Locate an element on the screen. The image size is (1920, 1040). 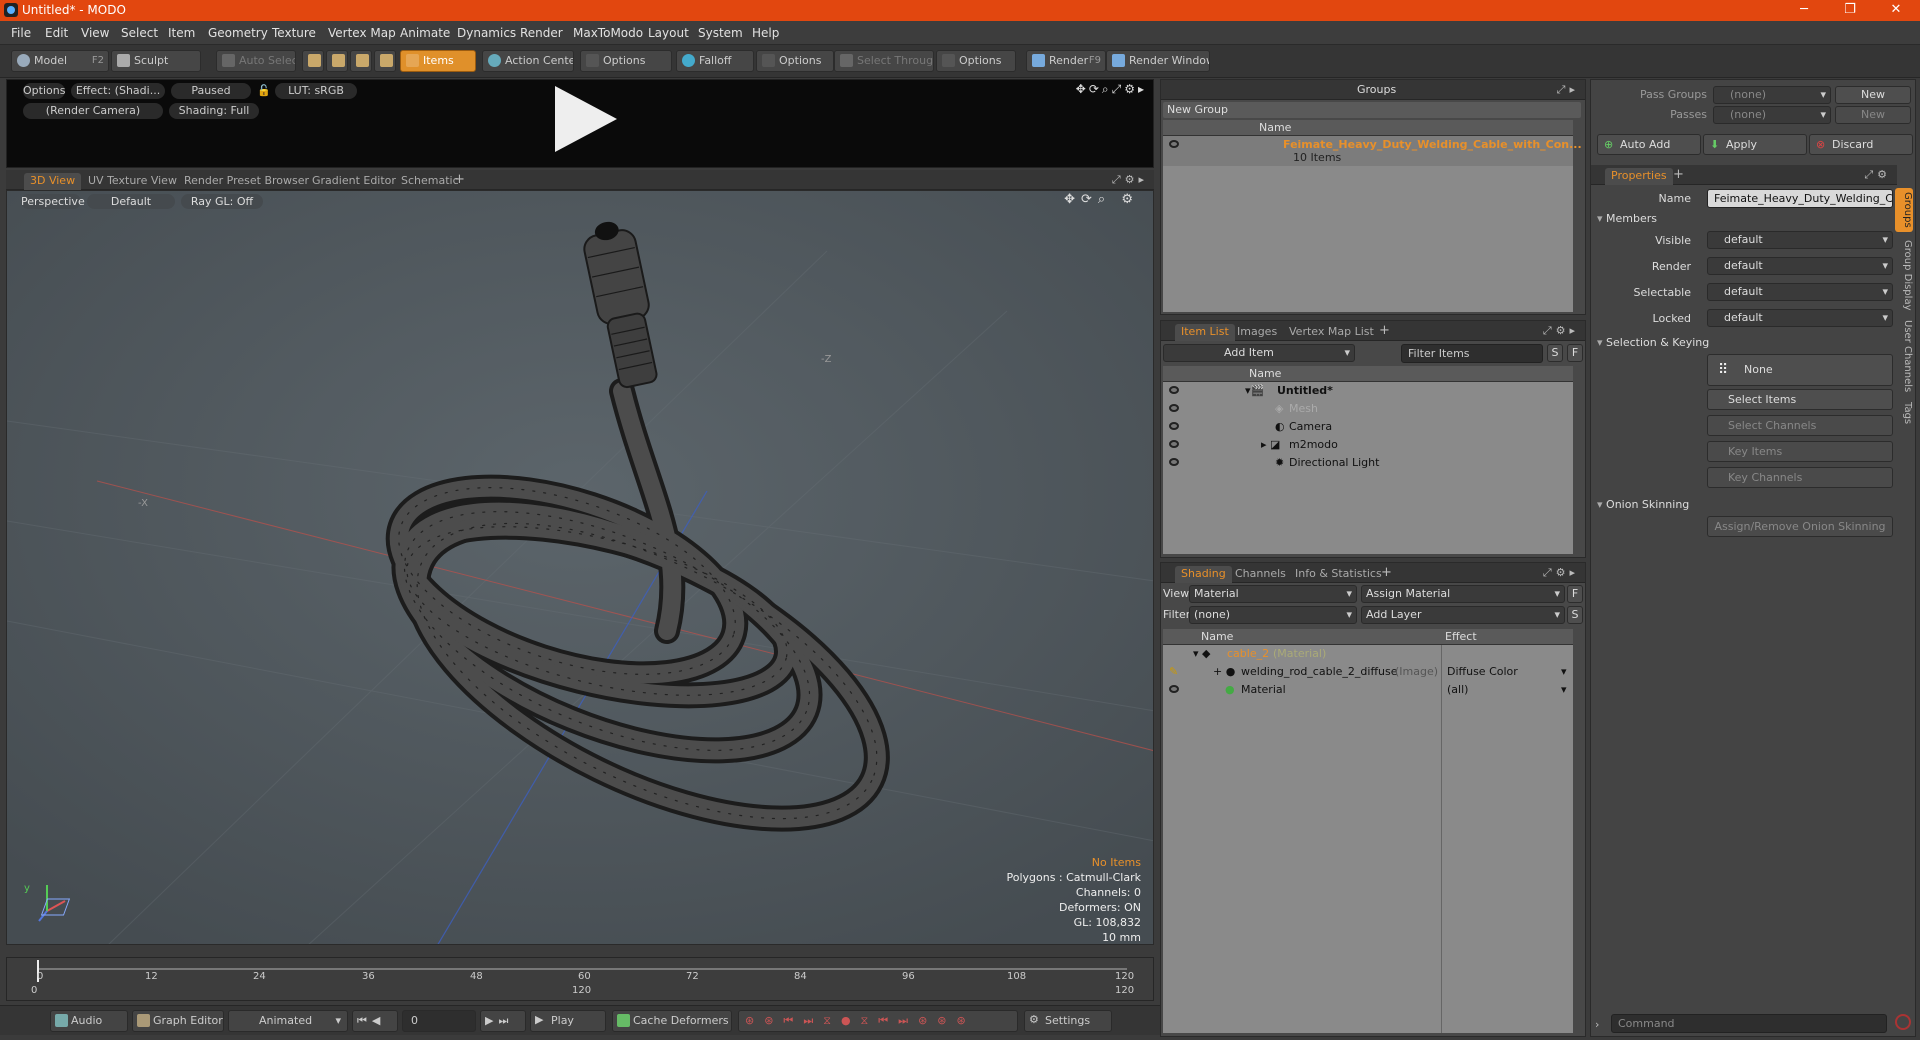
add-item-dropdown: Add Item is located at coordinates (1259, 353).